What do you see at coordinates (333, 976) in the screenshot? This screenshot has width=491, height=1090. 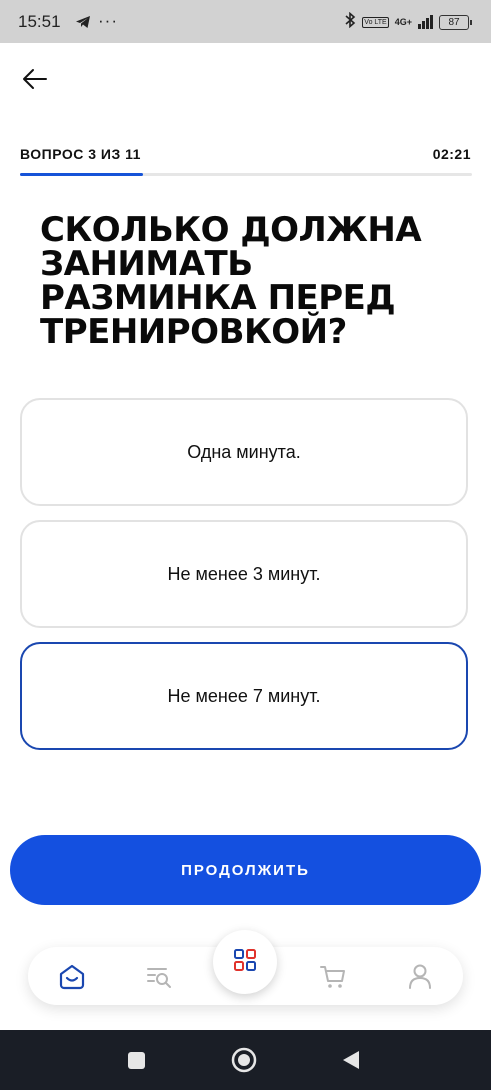 I see `cart-icon` at bounding box center [333, 976].